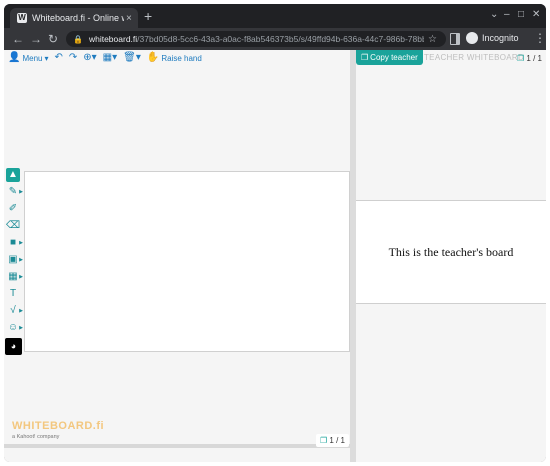  I want to click on teacher-canvas: This is the teacher's board, so click(451, 252).